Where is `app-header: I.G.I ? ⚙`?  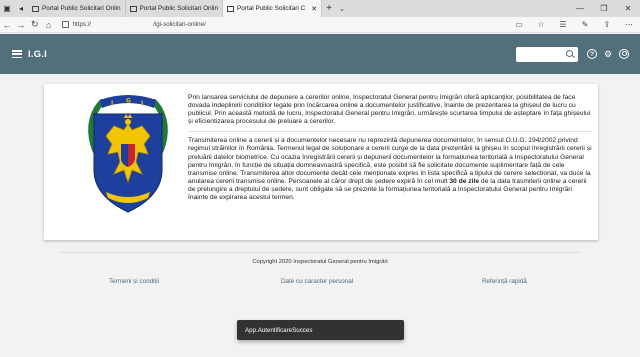 app-header: I.G.I ? ⚙ is located at coordinates (320, 54).